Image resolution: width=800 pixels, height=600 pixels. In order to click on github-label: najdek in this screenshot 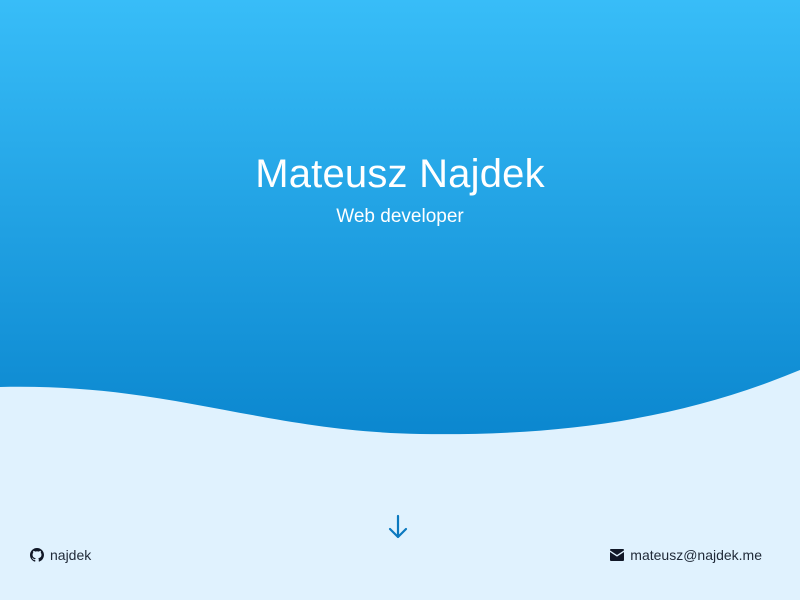, I will do `click(71, 555)`.